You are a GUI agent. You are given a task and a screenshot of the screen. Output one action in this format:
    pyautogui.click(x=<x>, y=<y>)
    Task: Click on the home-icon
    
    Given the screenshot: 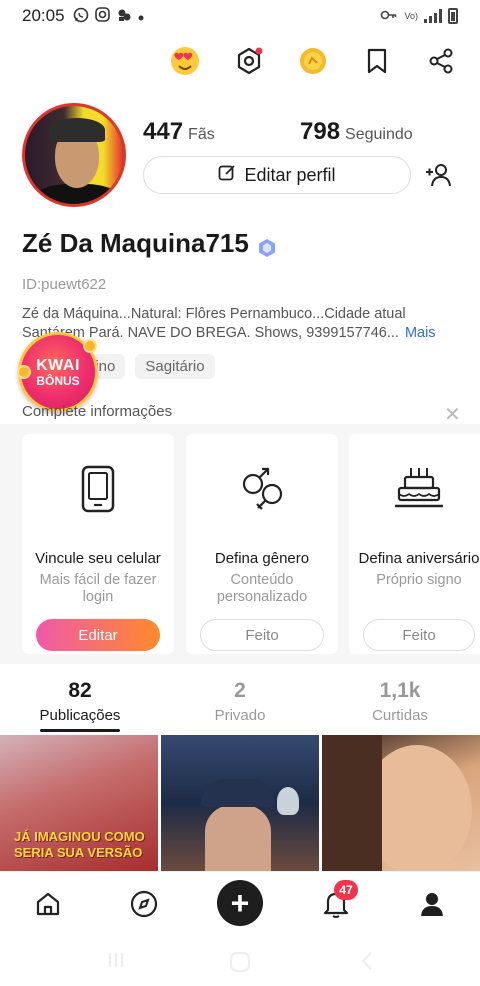 What is the action you would take?
    pyautogui.click(x=48, y=904)
    